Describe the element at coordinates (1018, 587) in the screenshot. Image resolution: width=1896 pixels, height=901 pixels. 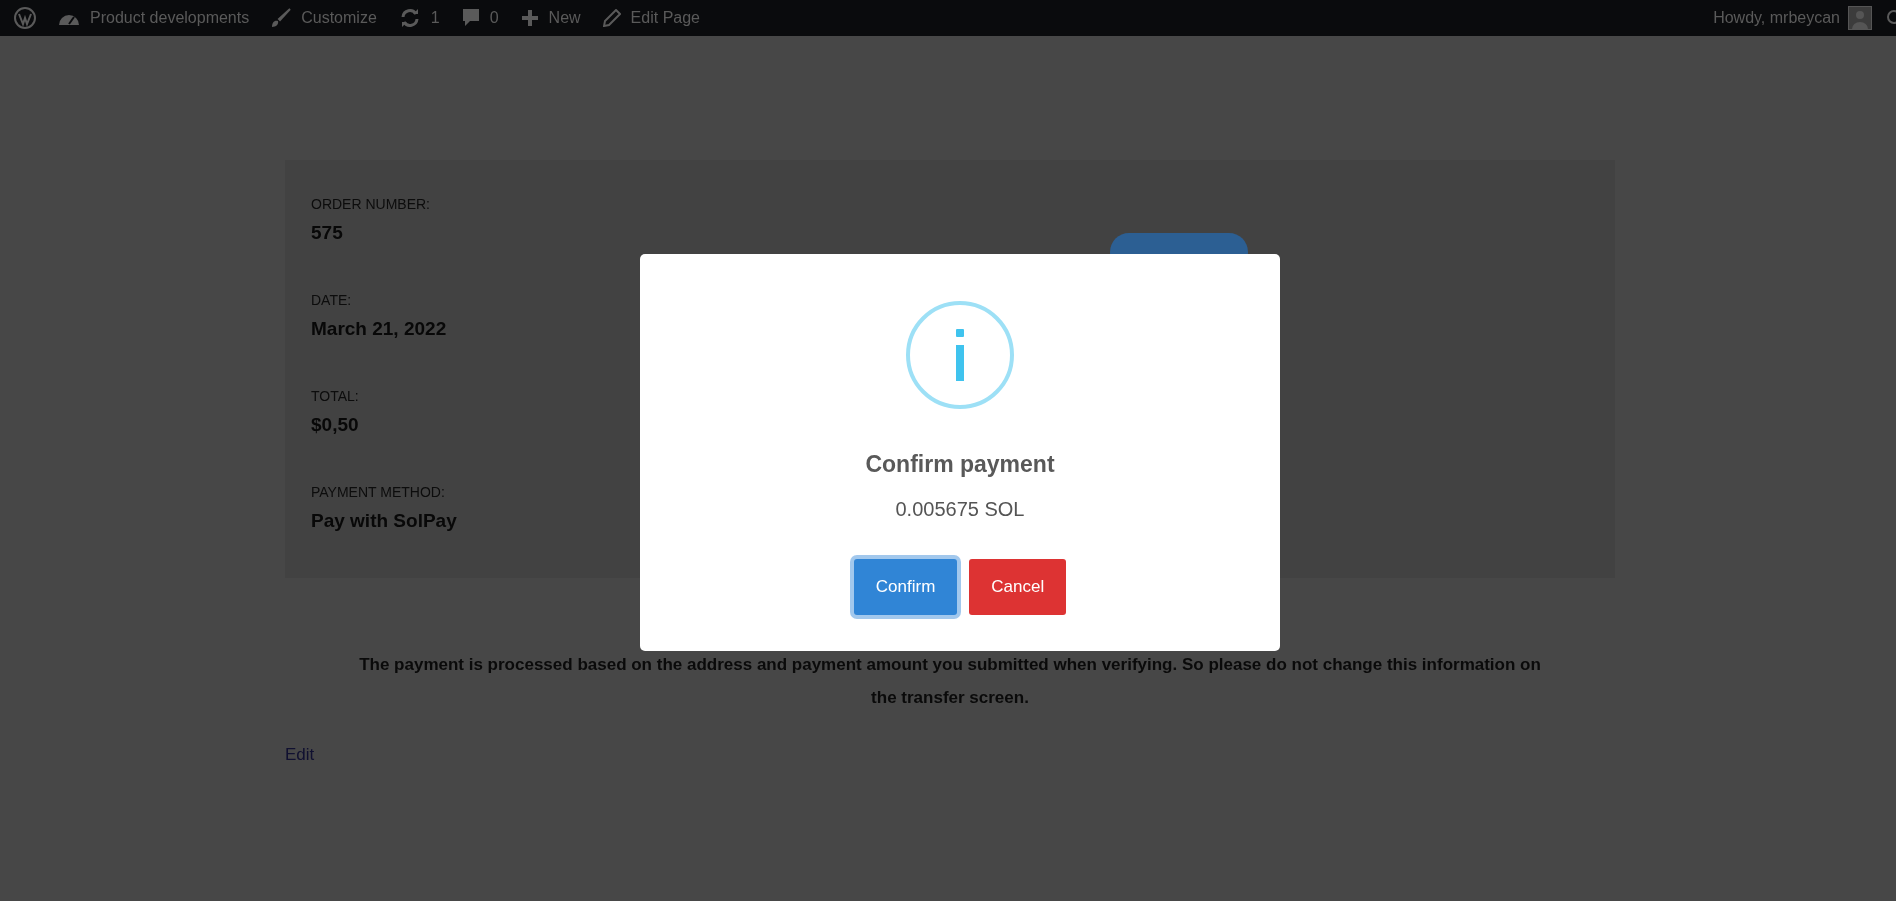
I see `cancel-button: Cancel` at that location.